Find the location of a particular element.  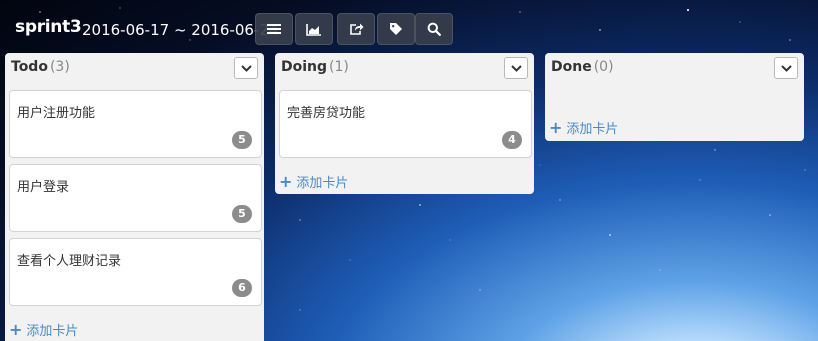

share-button is located at coordinates (356, 29).